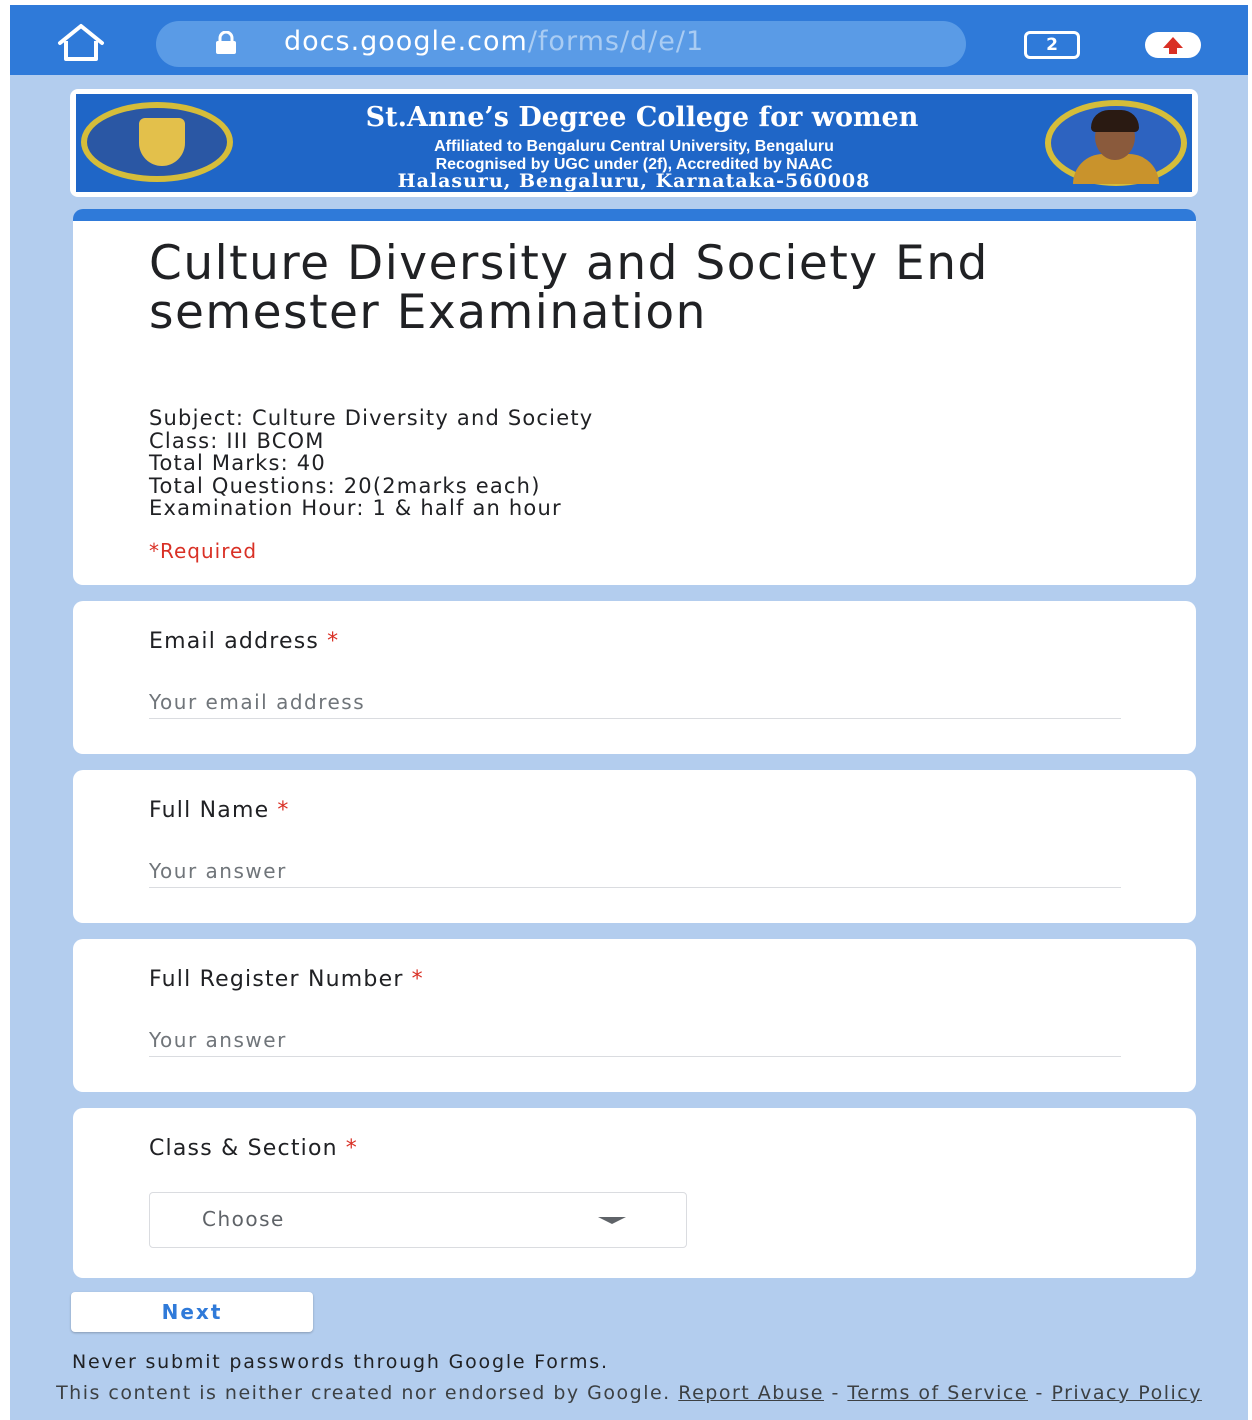  Describe the element at coordinates (1173, 45) in the screenshot. I see `update-arrow-icon` at that location.